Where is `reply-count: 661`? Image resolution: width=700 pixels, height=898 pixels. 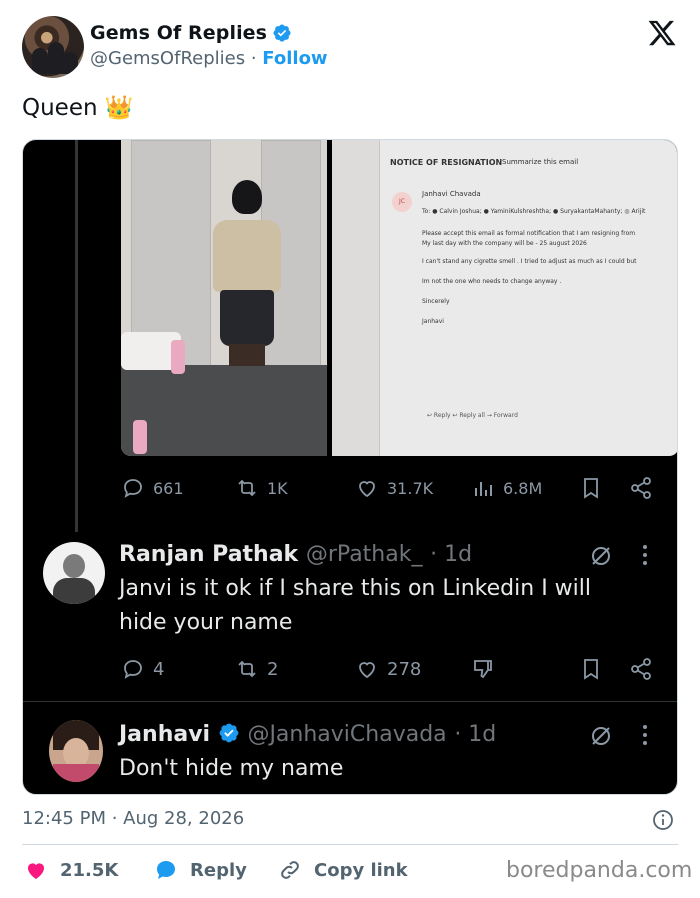
reply-count: 661 is located at coordinates (152, 488).